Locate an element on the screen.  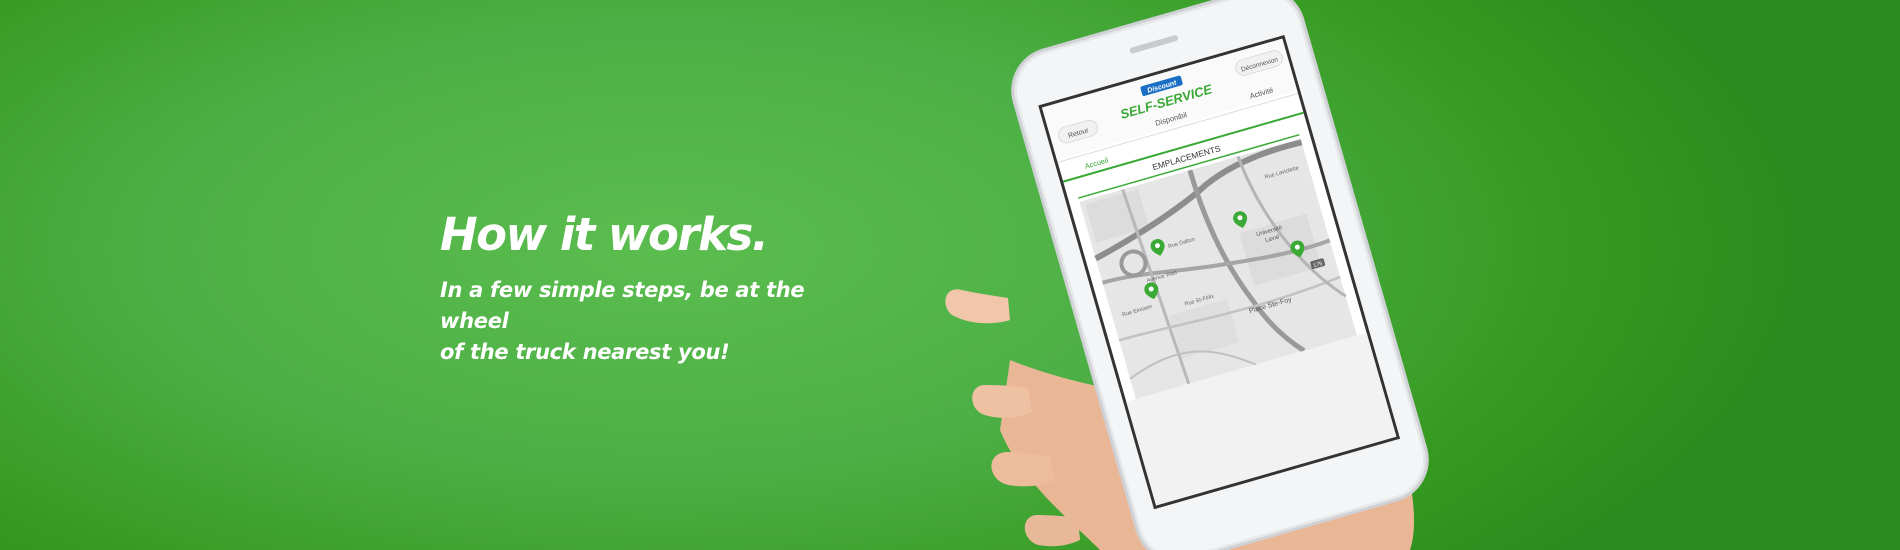
hero-subtitle-line2: of the truck nearest you! is located at coordinates (585, 352).